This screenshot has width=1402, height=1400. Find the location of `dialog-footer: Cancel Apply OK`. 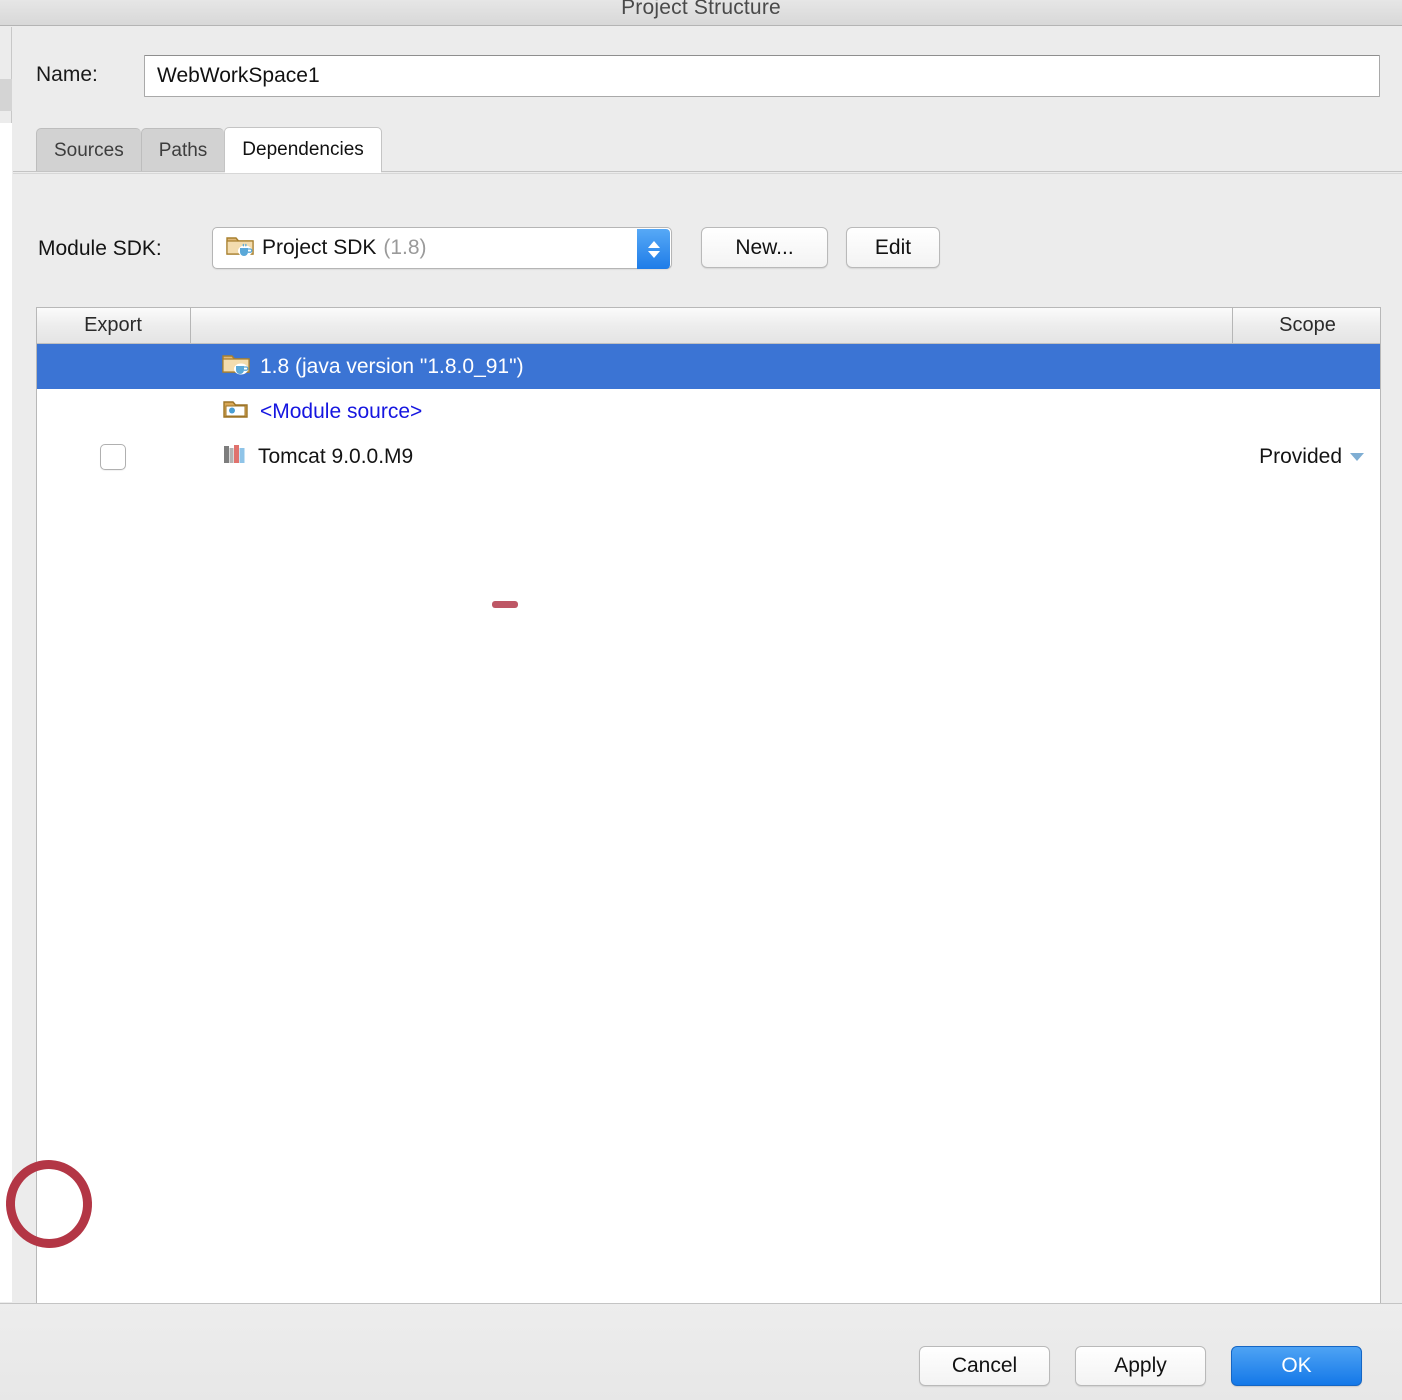

dialog-footer: Cancel Apply OK is located at coordinates (701, 1351).